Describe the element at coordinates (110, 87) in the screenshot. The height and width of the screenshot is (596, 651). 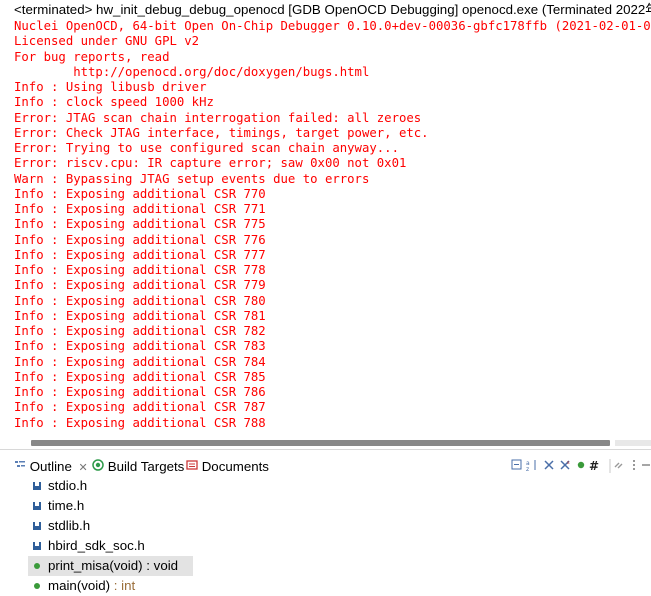
I see `console-line: Info : Using libusb driver` at that location.